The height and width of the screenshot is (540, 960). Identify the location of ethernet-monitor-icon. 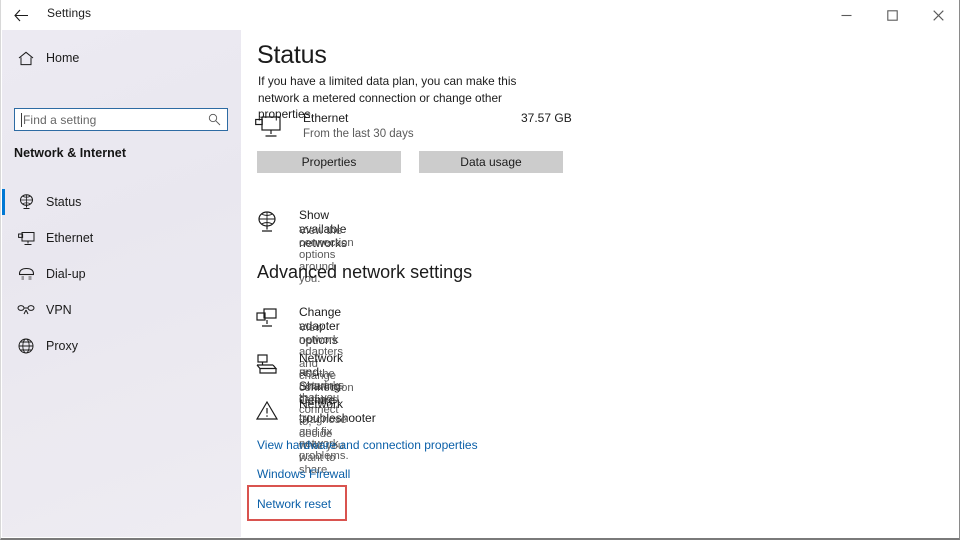
(268, 129).